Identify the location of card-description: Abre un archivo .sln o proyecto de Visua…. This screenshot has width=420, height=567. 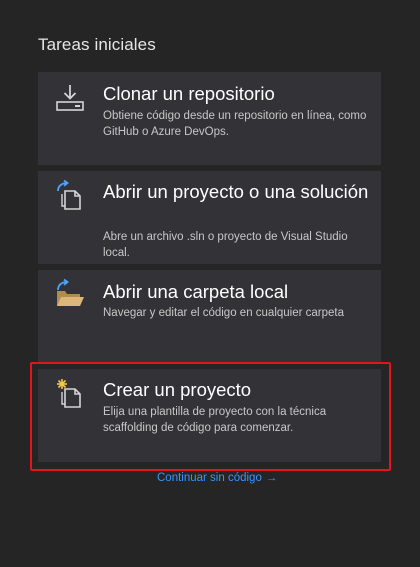
(225, 245).